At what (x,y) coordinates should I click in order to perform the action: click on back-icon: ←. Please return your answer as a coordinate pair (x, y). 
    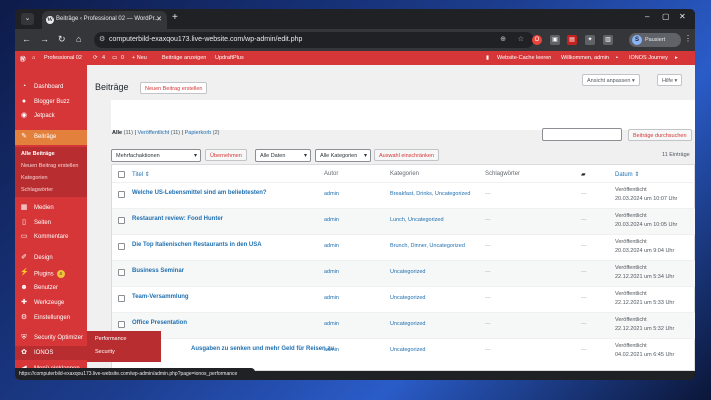
    Looking at the image, I should click on (26, 39).